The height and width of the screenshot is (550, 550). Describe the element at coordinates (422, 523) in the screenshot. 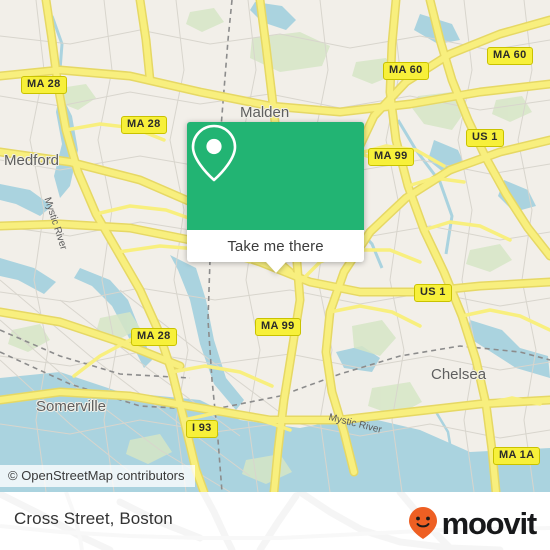

I see `moovit-pin-icon` at that location.